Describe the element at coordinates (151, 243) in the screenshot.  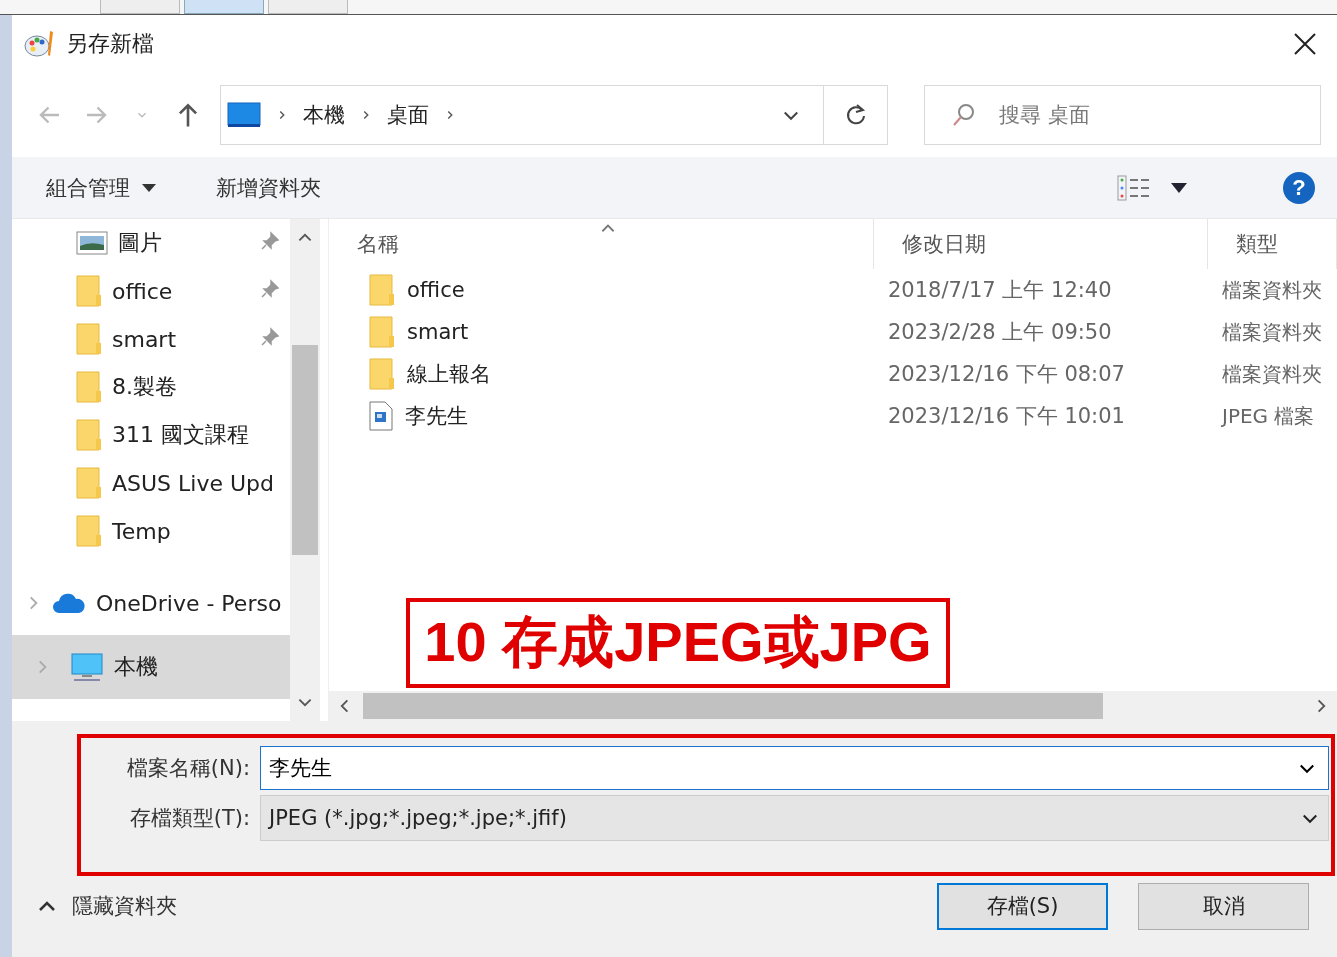
I see `nav-item: 圖片` at that location.